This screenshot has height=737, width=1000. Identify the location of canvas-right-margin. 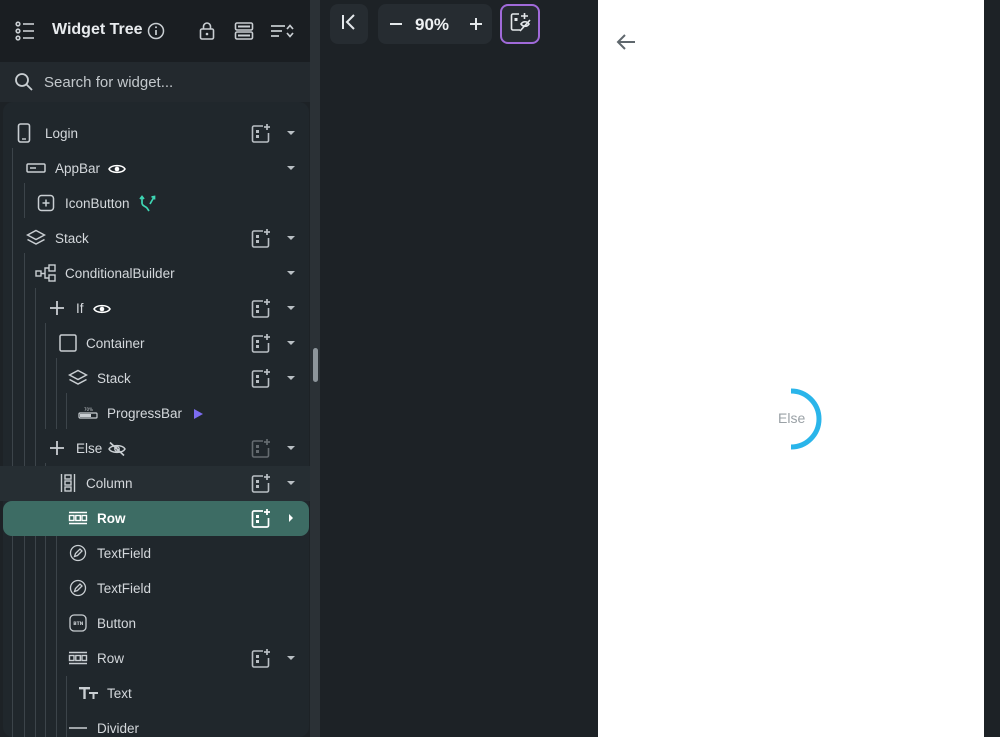
(992, 368).